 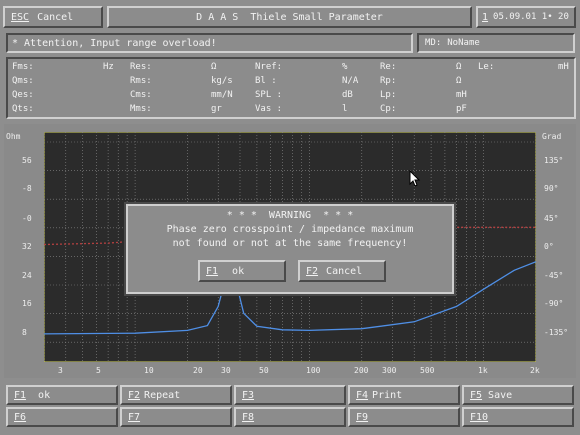 What do you see at coordinates (404, 395) in the screenshot?
I see `f4-print-button: F4 Print` at bounding box center [404, 395].